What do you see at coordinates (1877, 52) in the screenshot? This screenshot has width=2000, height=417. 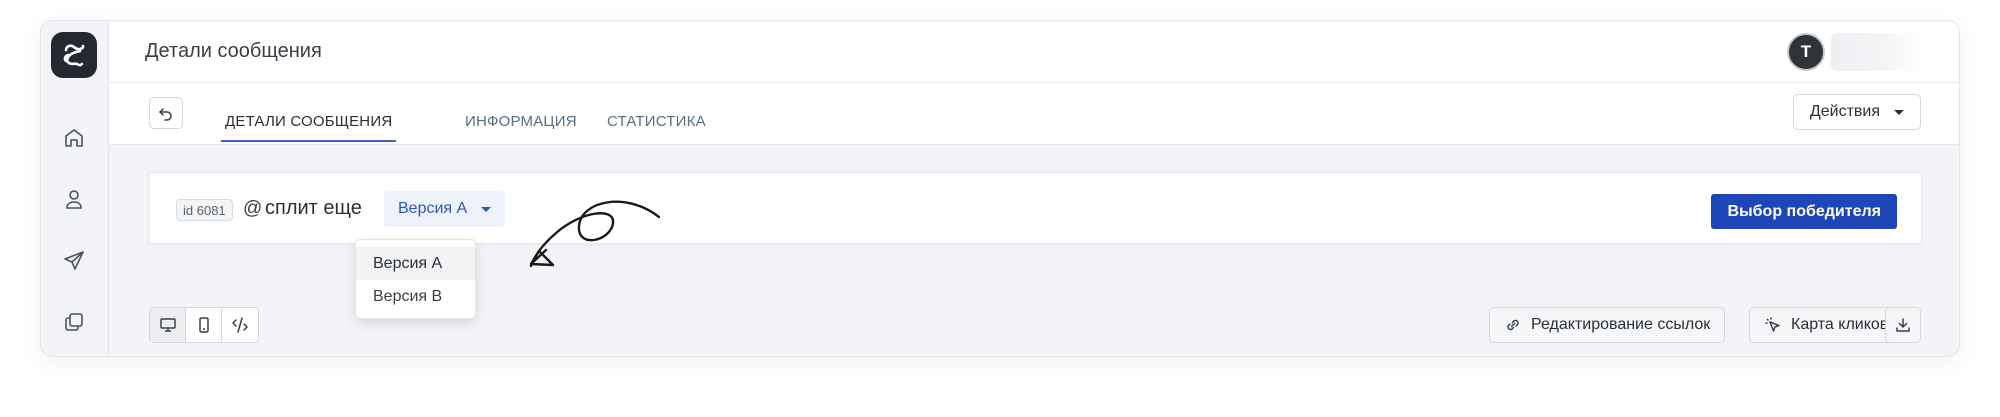 I see `user-name-blurred` at bounding box center [1877, 52].